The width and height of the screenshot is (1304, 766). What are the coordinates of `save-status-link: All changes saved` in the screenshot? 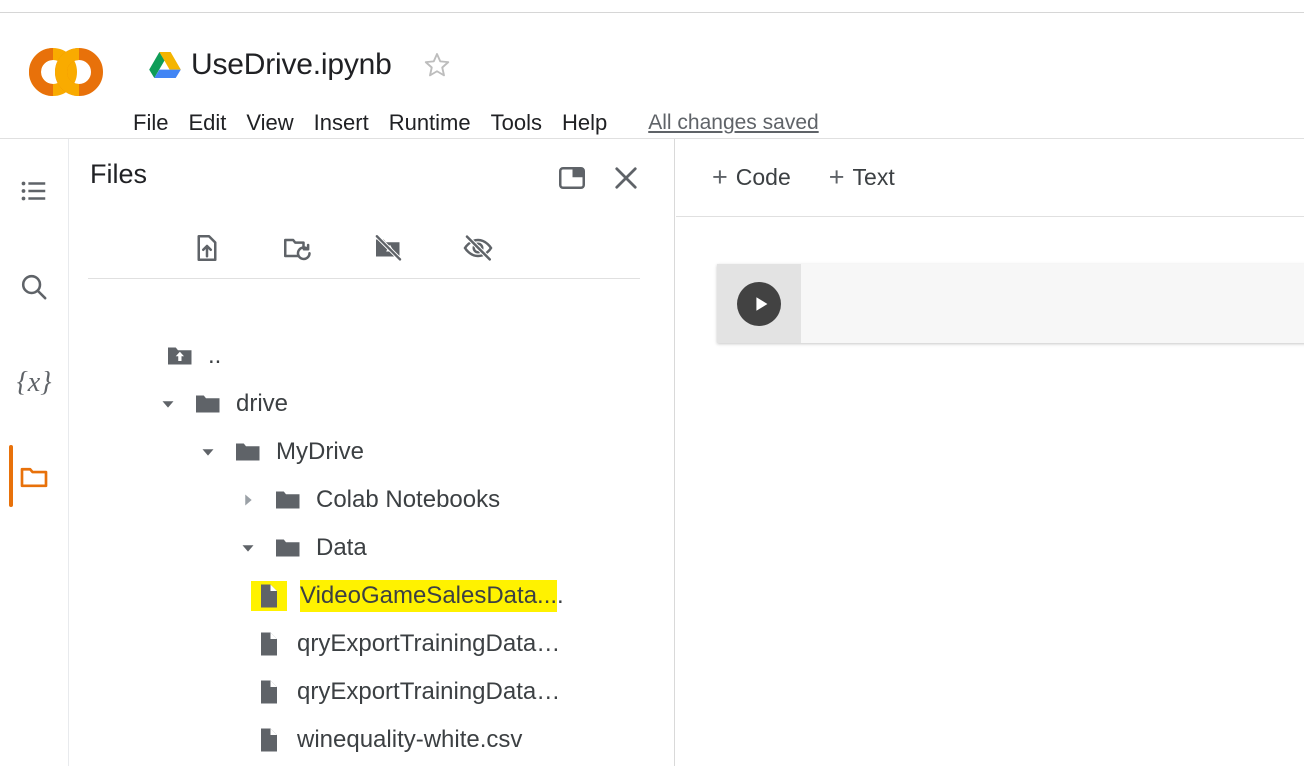 It's located at (733, 123).